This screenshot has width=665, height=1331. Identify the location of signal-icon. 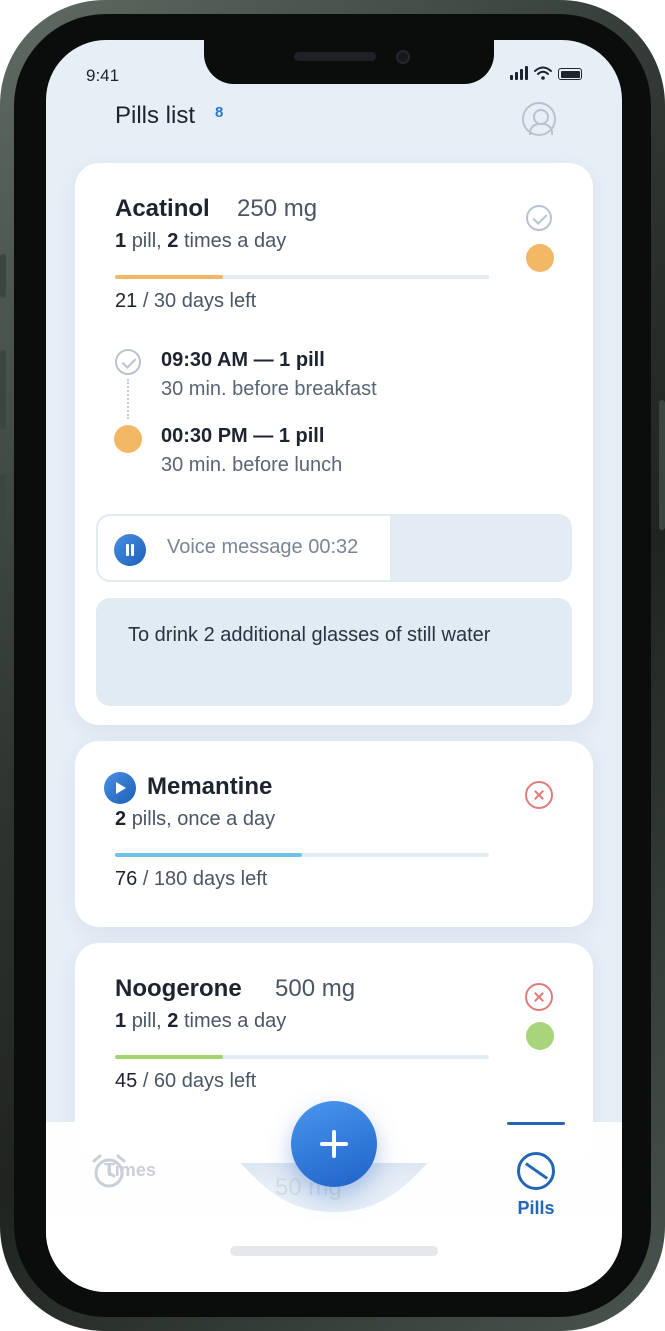
(519, 73).